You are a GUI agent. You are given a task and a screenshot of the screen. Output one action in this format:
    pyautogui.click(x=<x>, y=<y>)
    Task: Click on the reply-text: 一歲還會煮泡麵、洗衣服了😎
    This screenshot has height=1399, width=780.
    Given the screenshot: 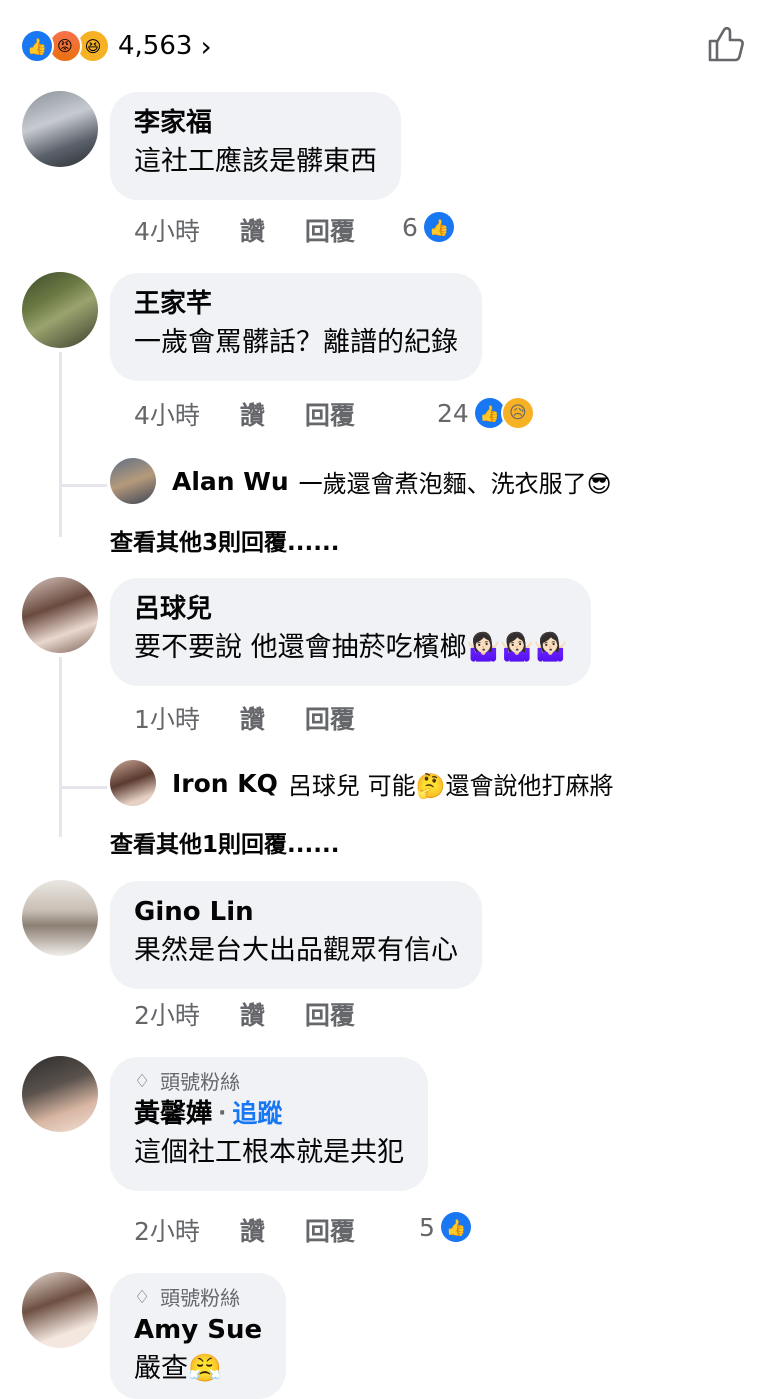 What is the action you would take?
    pyautogui.click(x=455, y=483)
    